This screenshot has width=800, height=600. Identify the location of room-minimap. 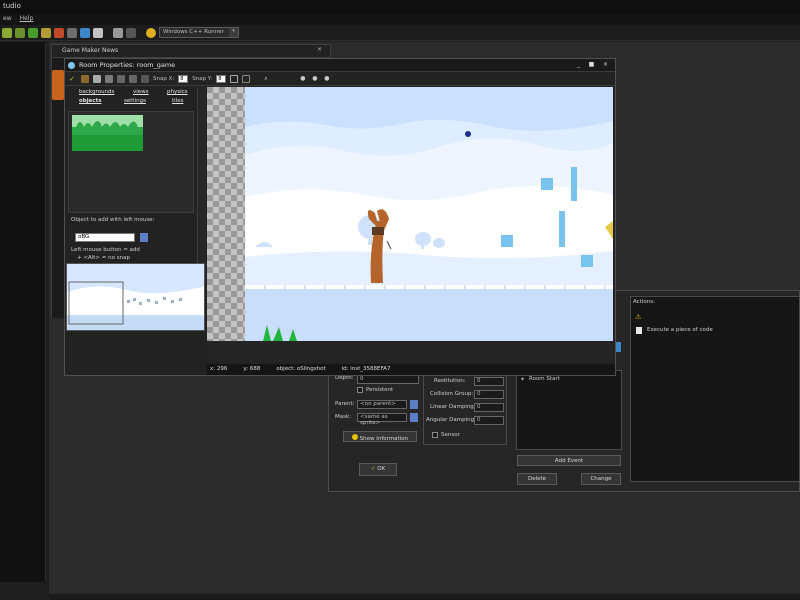
(135, 297).